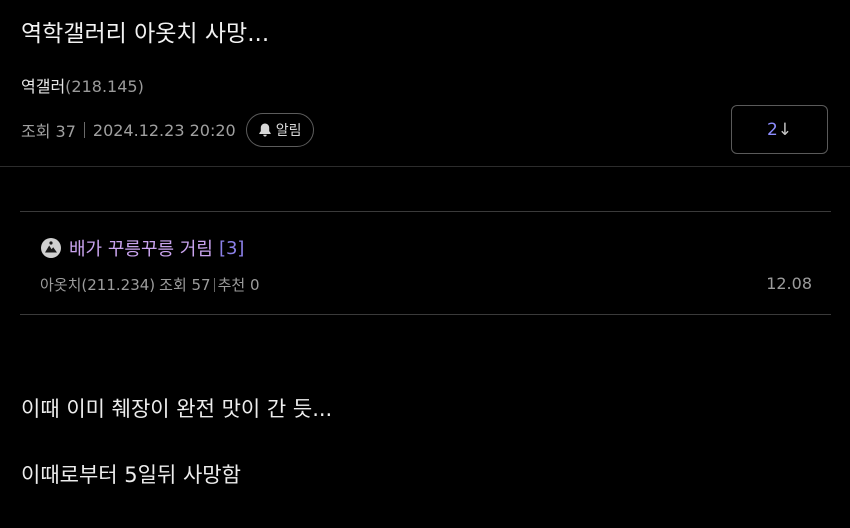 The height and width of the screenshot is (528, 850). I want to click on alarm-label: 알림, so click(288, 131).